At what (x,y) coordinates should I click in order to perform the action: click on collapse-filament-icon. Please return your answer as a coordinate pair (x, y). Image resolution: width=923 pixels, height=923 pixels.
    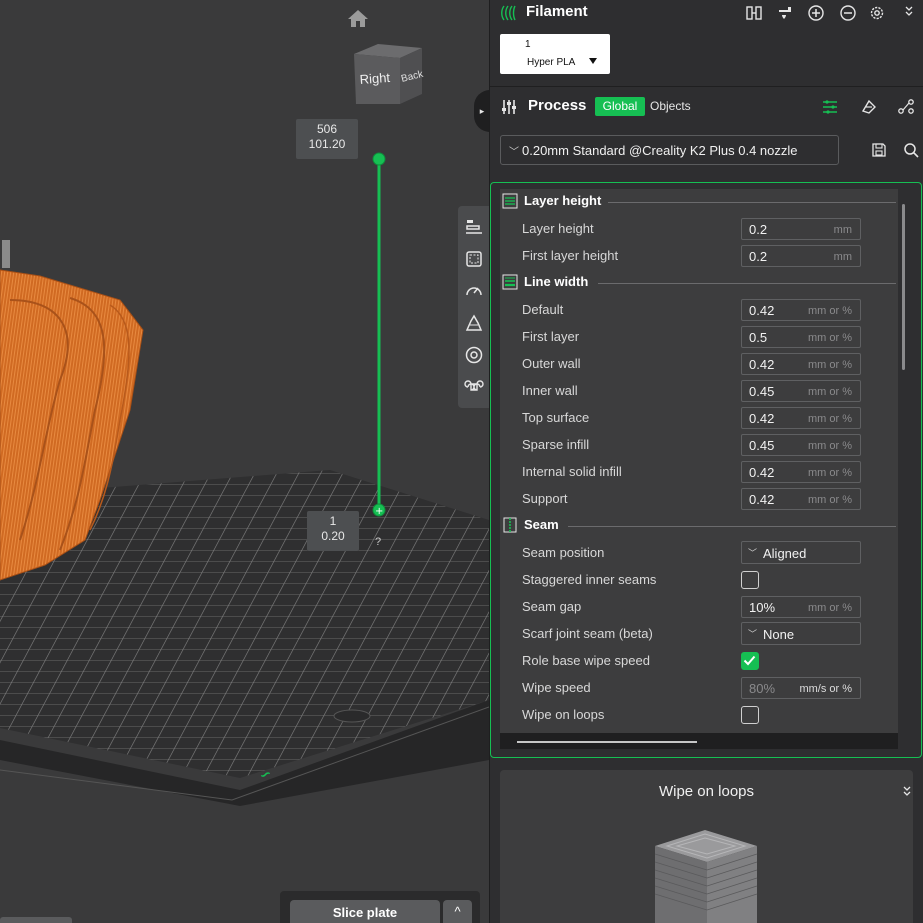
    Looking at the image, I should click on (909, 11).